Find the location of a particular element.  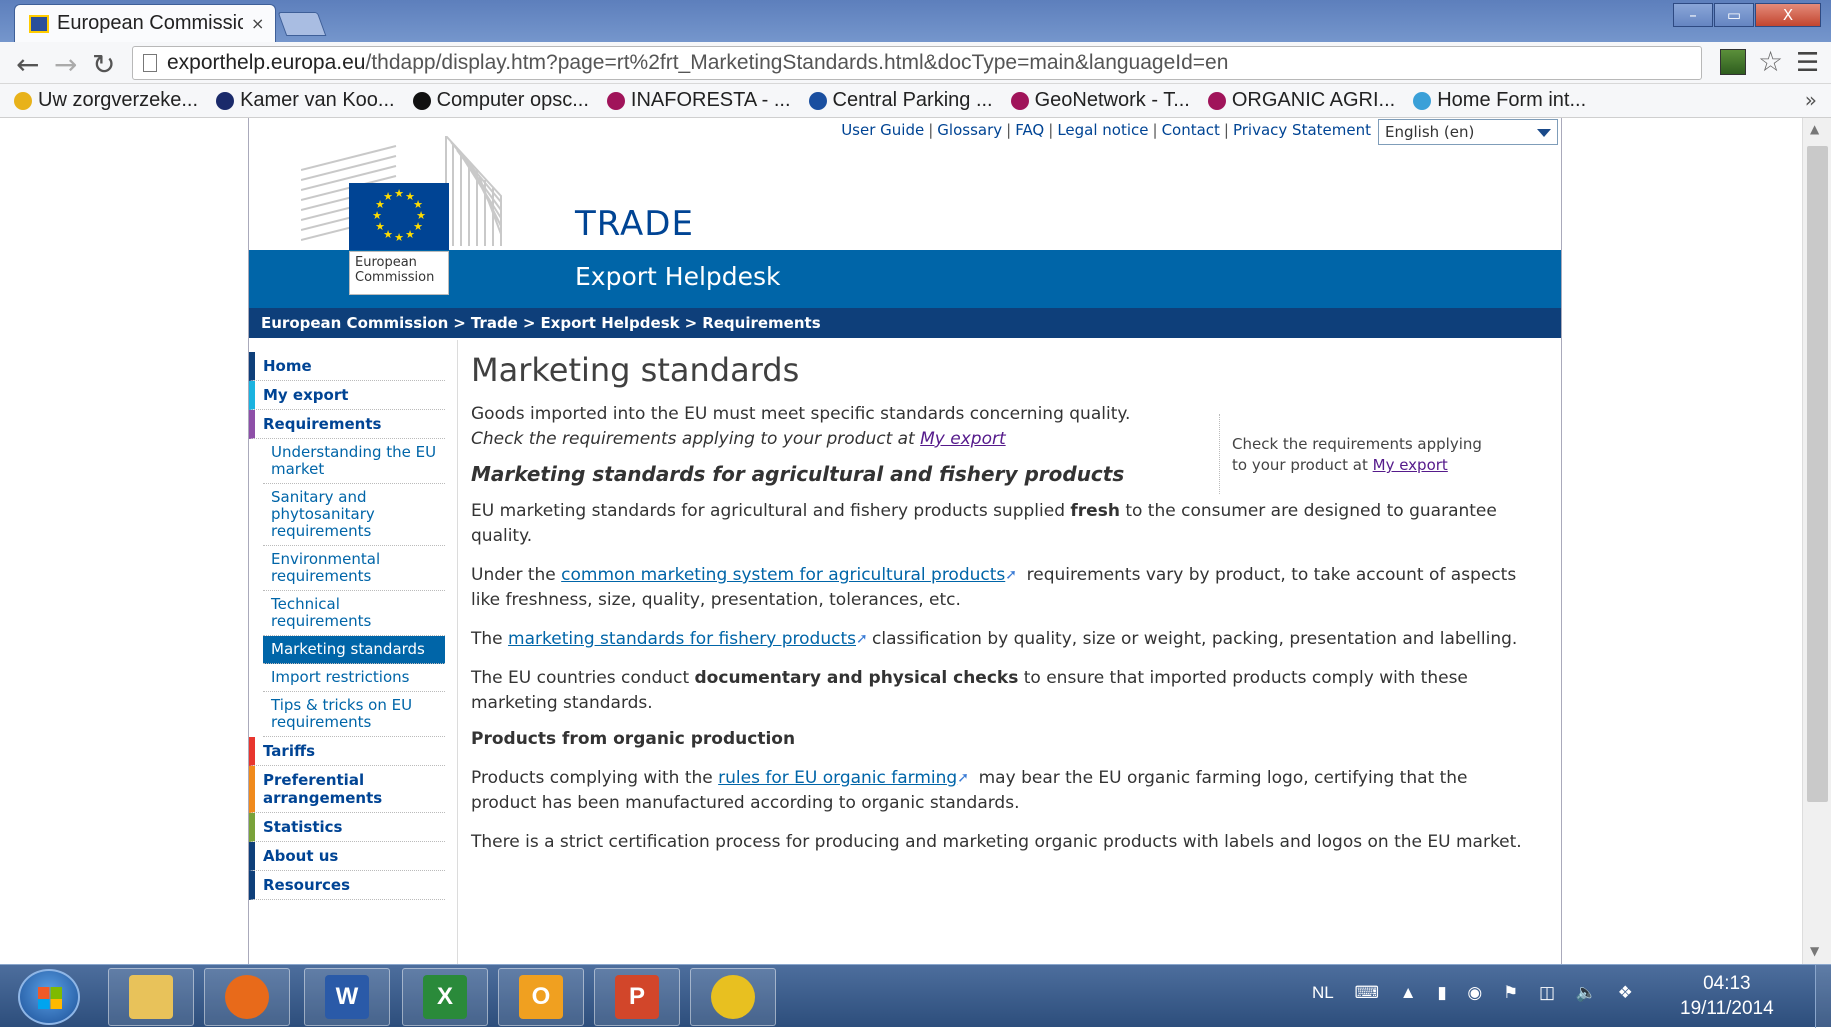

back-arrow-icon: ← is located at coordinates (27, 64).